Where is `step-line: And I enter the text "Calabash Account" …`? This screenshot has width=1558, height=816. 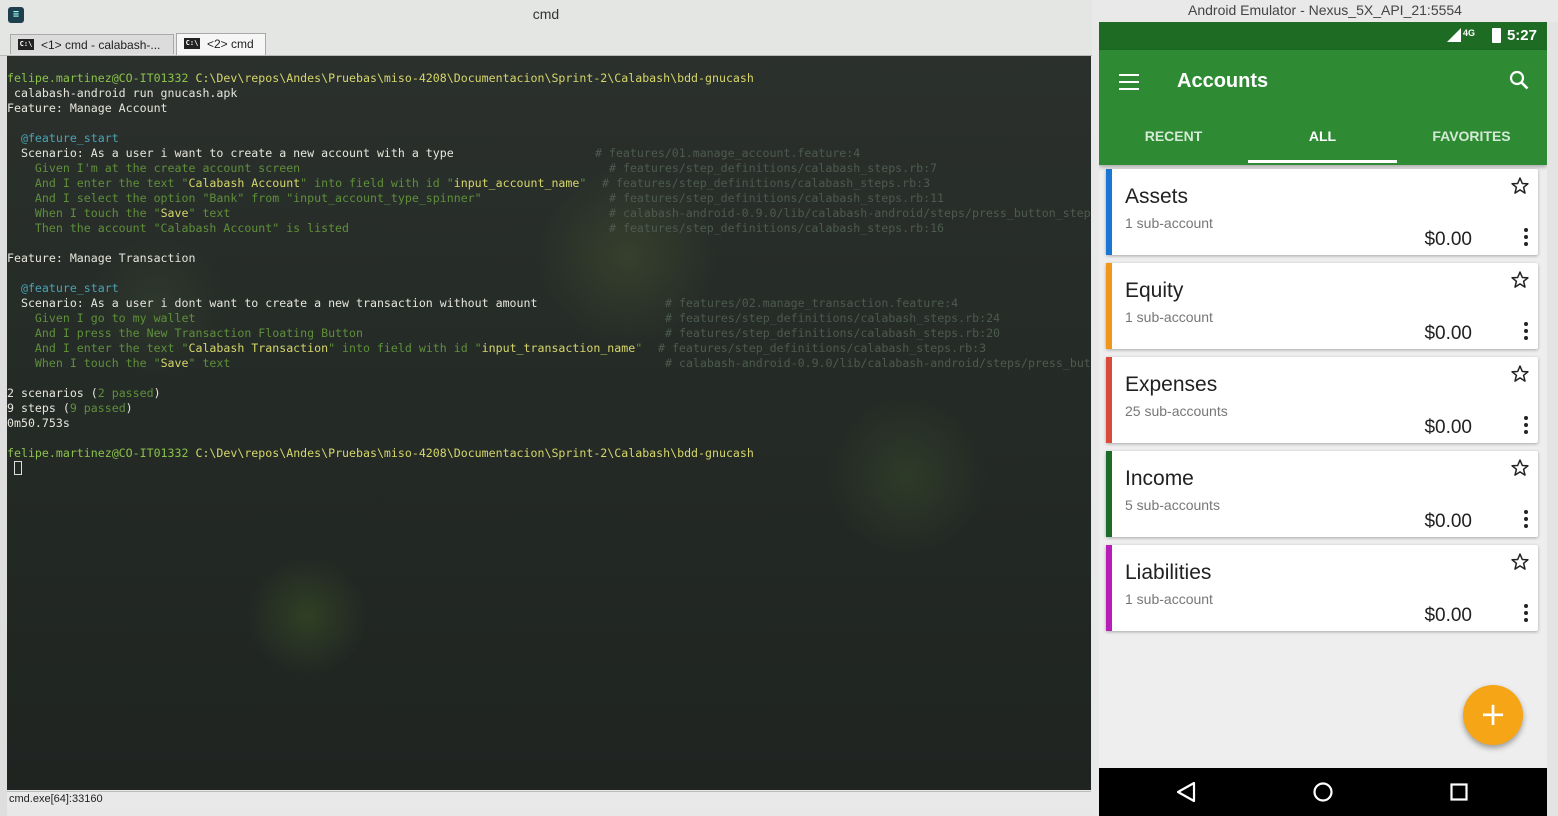 step-line: And I enter the text "Calabash Account" … is located at coordinates (469, 183).